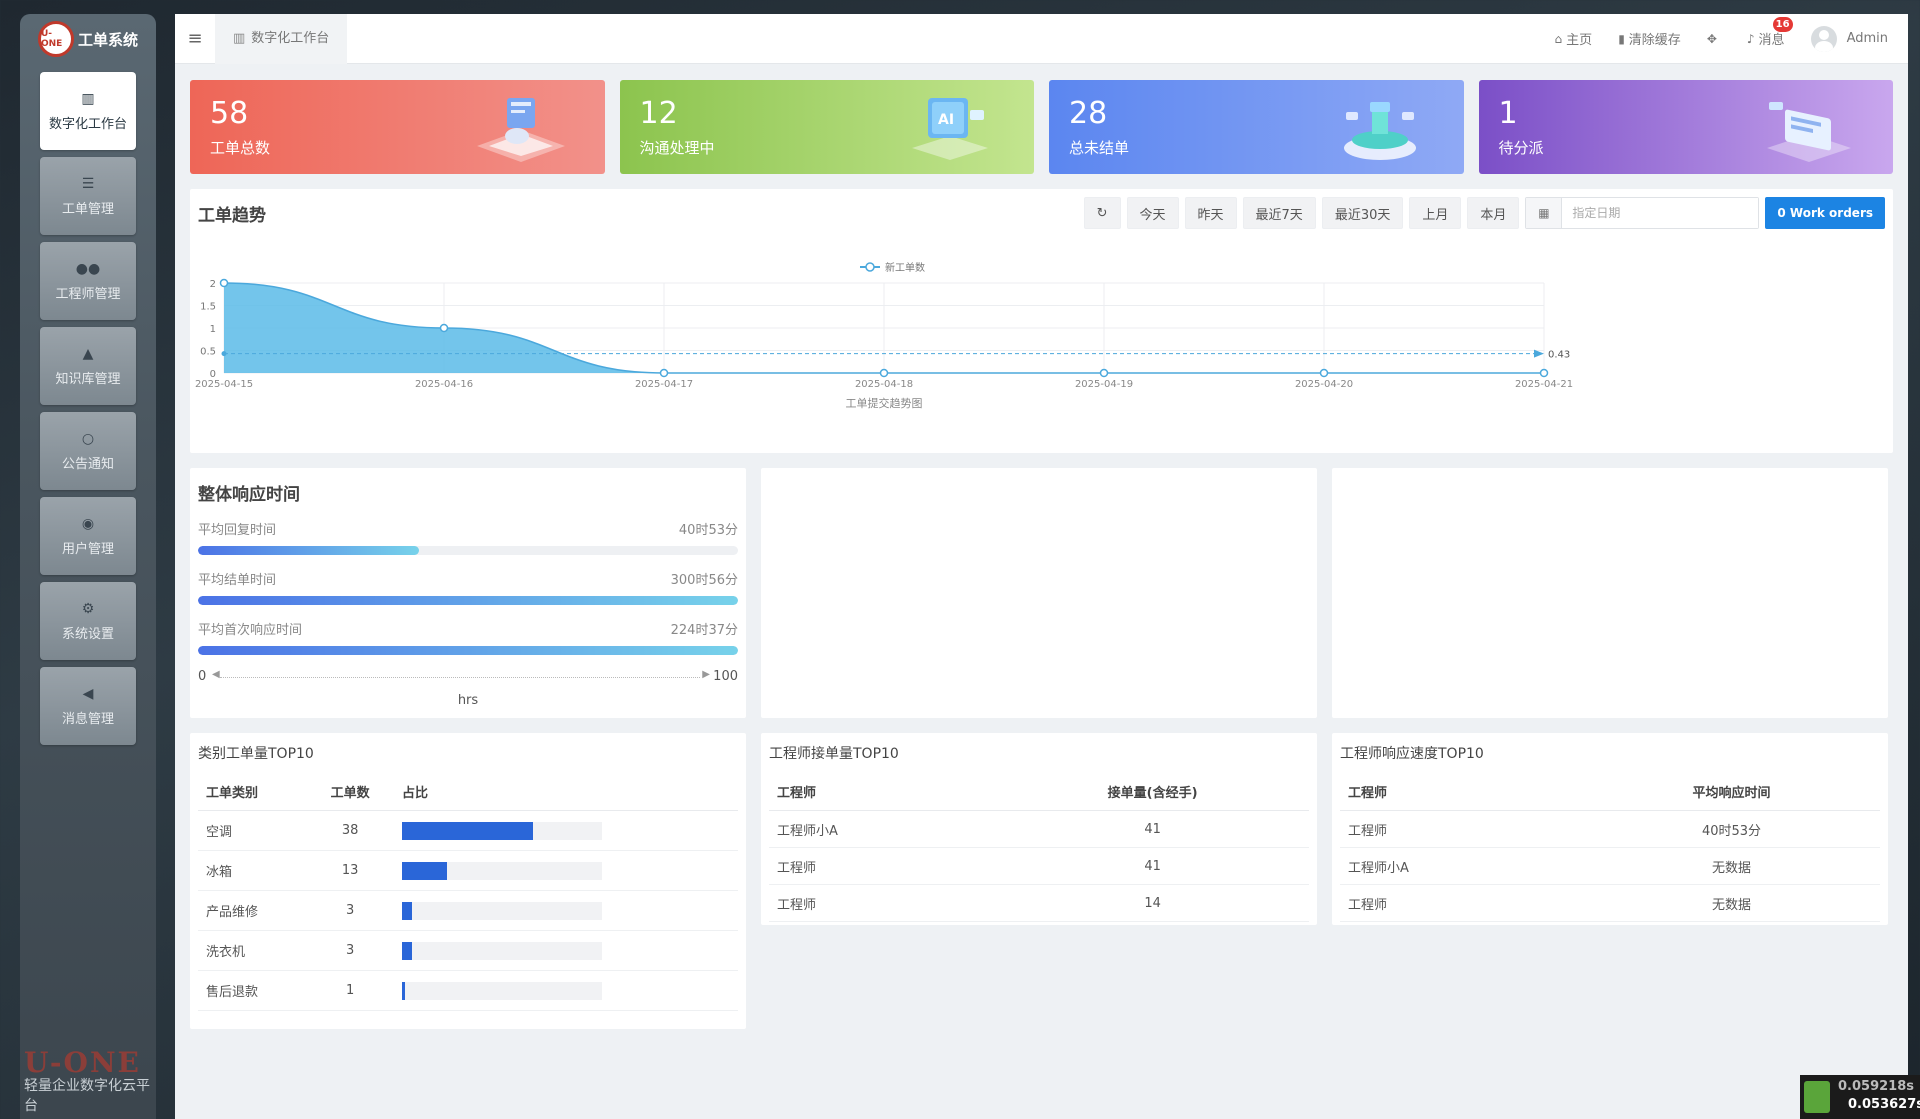  What do you see at coordinates (1152, 866) in the screenshot?
I see `engineer-count: 41` at bounding box center [1152, 866].